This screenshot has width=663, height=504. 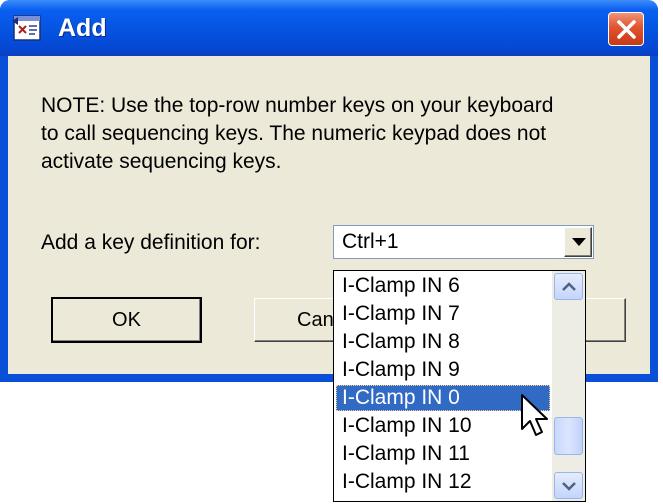 What do you see at coordinates (443, 286) in the screenshot?
I see `list-item: I-Clamp IN 6` at bounding box center [443, 286].